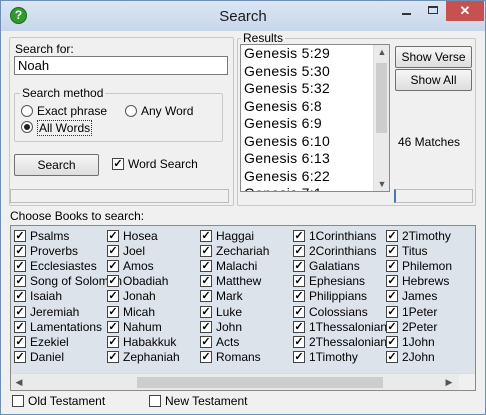 The width and height of the screenshot is (486, 415). Describe the element at coordinates (433, 196) in the screenshot. I see `results-progress-bar` at that location.